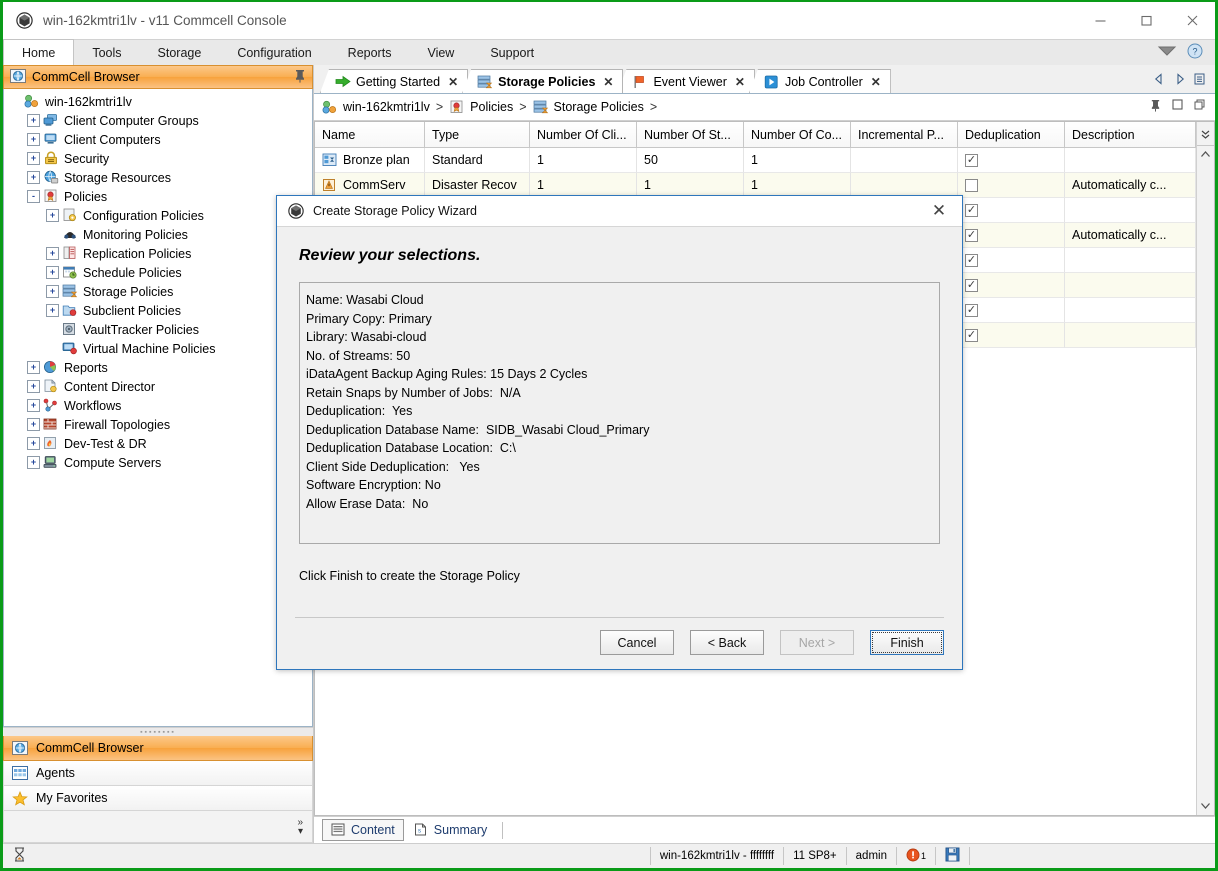 The width and height of the screenshot is (1218, 871). I want to click on alert-badge-icon, so click(914, 856).